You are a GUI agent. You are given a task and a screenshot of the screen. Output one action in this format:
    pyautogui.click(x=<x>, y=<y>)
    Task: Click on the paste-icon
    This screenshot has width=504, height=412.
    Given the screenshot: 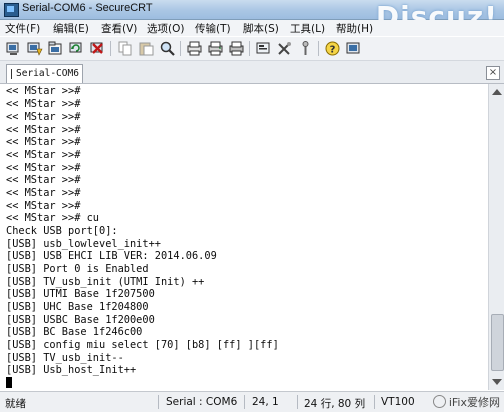 What is the action you would take?
    pyautogui.click(x=146, y=48)
    